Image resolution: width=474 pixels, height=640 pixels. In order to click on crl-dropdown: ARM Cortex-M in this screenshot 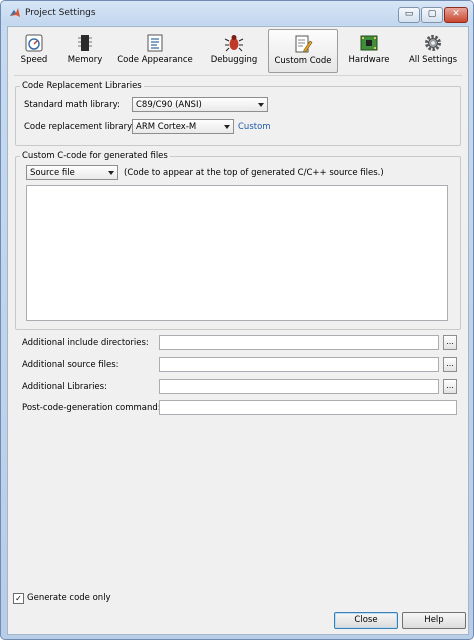, I will do `click(183, 126)`.